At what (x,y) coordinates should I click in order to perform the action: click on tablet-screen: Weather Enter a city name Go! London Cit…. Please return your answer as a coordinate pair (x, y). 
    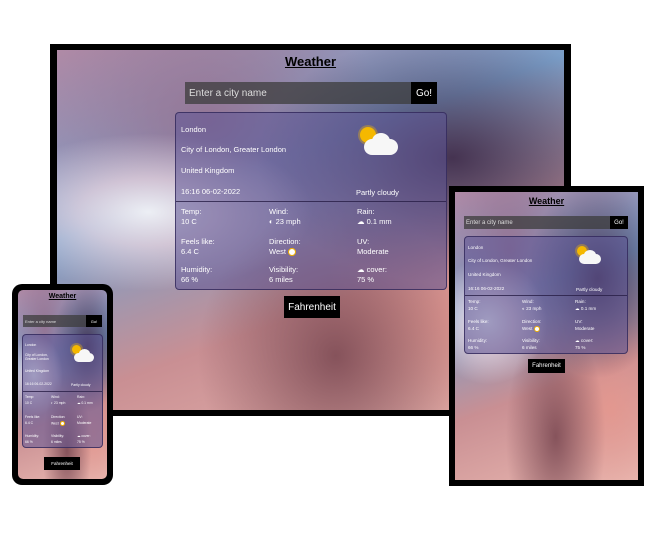
    Looking at the image, I should click on (546, 336).